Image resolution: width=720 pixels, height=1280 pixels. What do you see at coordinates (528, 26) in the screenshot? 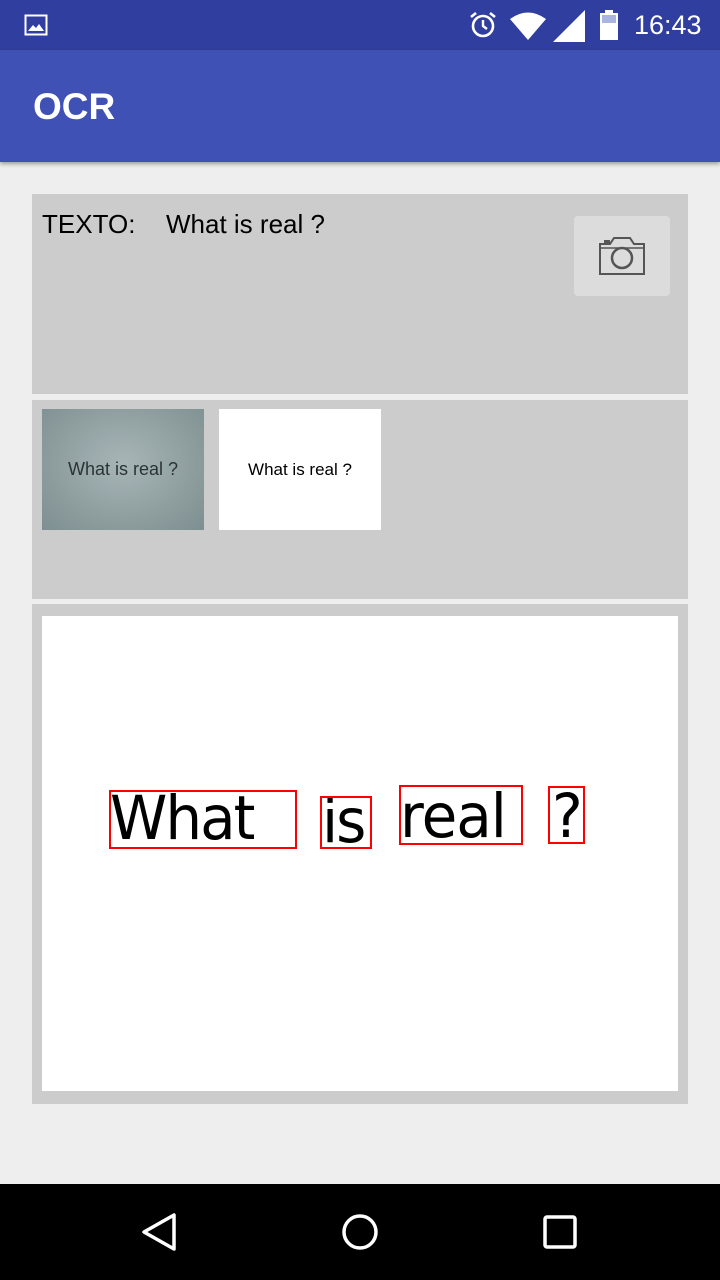
I see `wifi-icon` at bounding box center [528, 26].